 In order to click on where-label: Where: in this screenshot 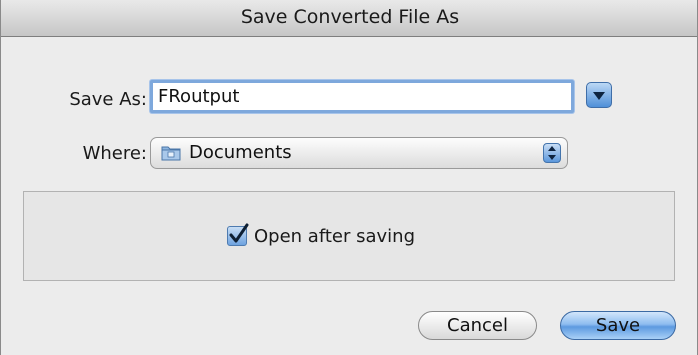, I will do `click(114, 153)`.